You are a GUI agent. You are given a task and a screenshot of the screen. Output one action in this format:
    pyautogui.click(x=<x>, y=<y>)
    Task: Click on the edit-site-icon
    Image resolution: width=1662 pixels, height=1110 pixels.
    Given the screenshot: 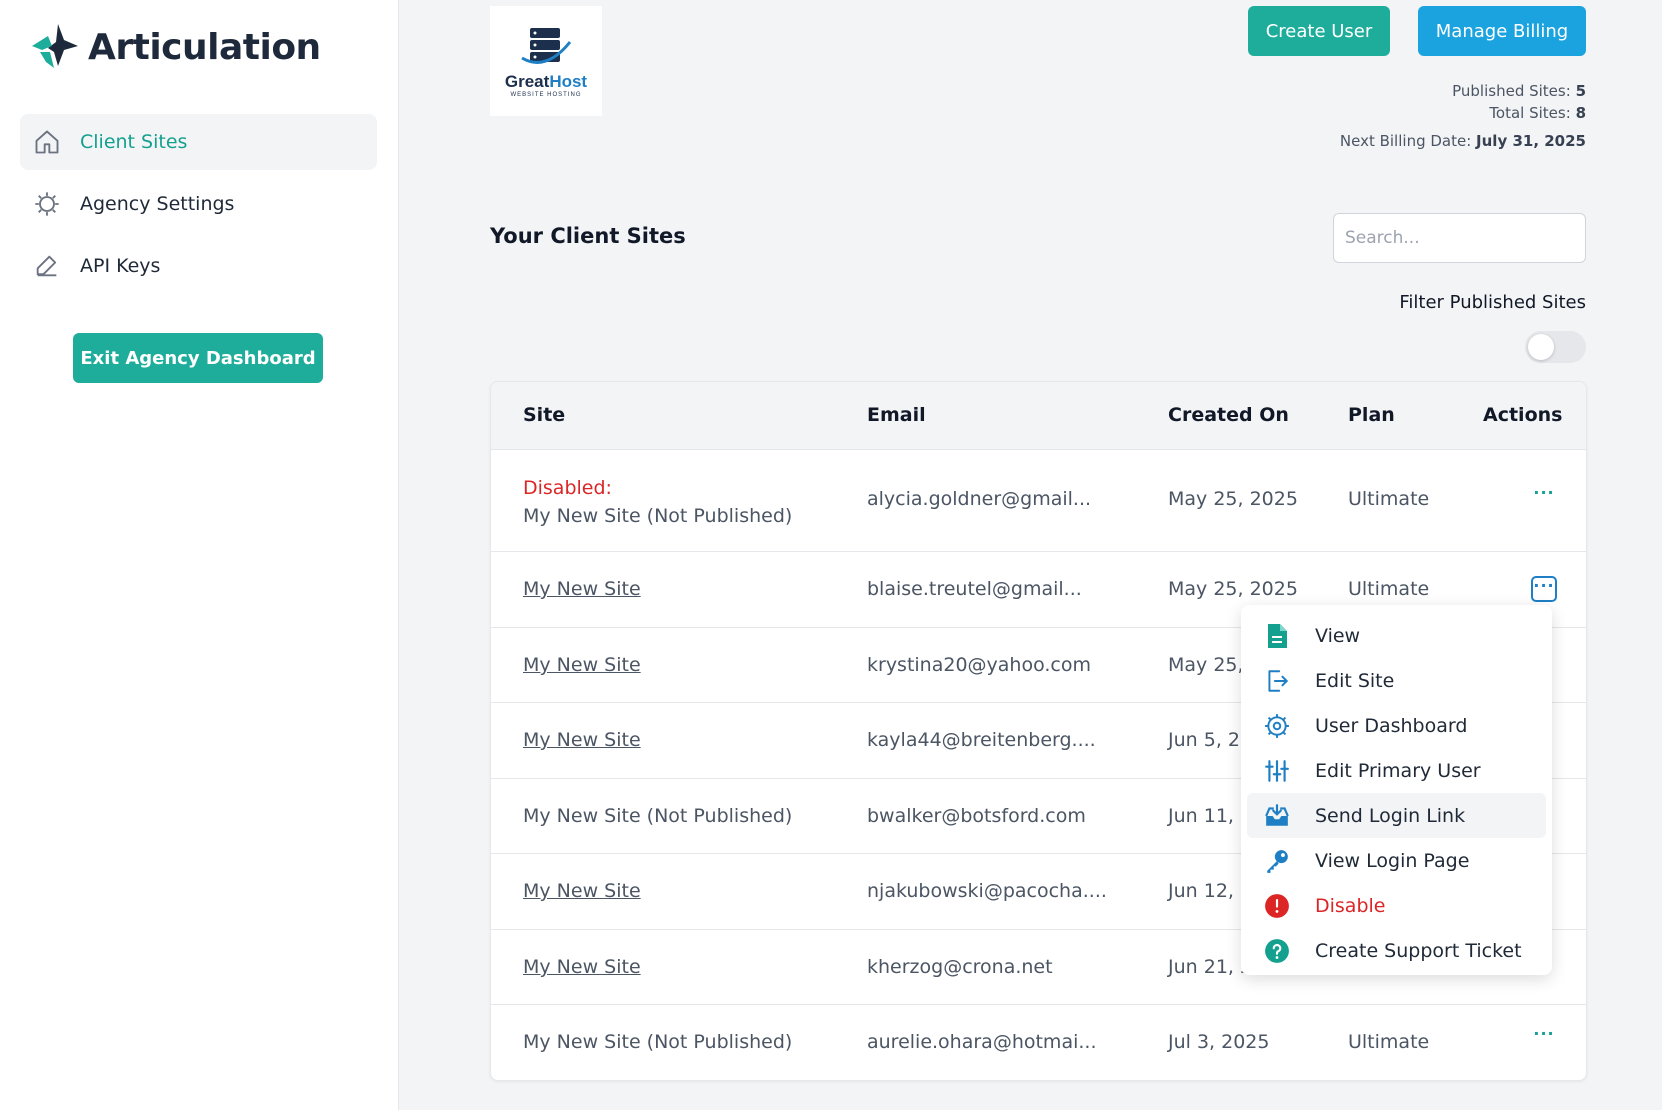 What is the action you would take?
    pyautogui.click(x=1277, y=681)
    